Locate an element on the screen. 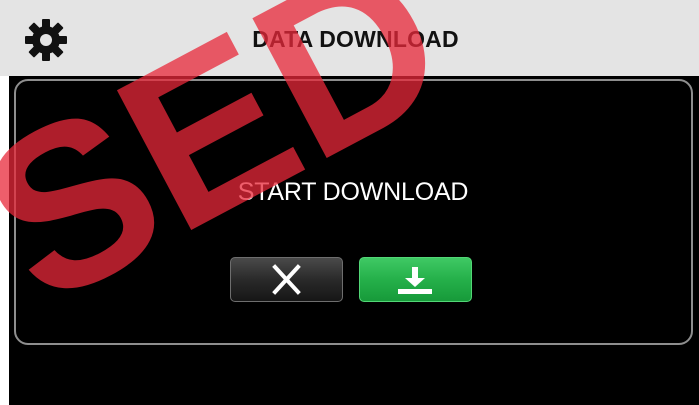 The width and height of the screenshot is (699, 405). start-download-button is located at coordinates (415, 279).